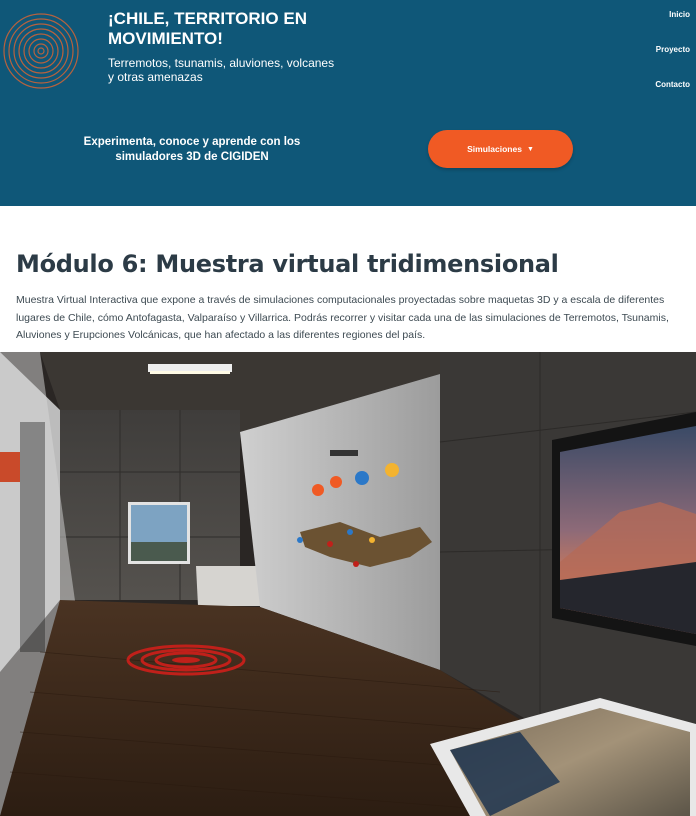 The height and width of the screenshot is (816, 696). What do you see at coordinates (494, 149) in the screenshot?
I see `simulaciones-label: Simulaciones` at bounding box center [494, 149].